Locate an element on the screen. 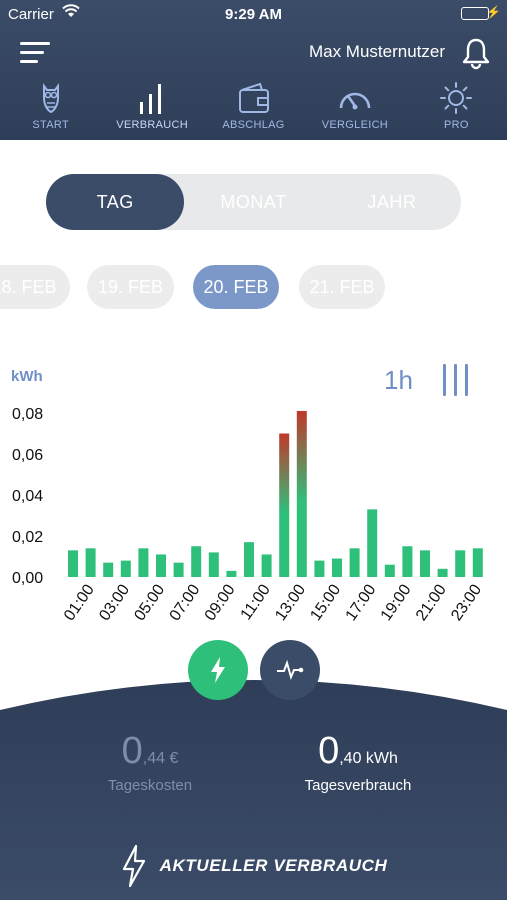 This screenshot has height=900, width=507. main-tabs: START VERBRAUCH ABSCHLAG VERGLEICH PRO is located at coordinates (253, 109).